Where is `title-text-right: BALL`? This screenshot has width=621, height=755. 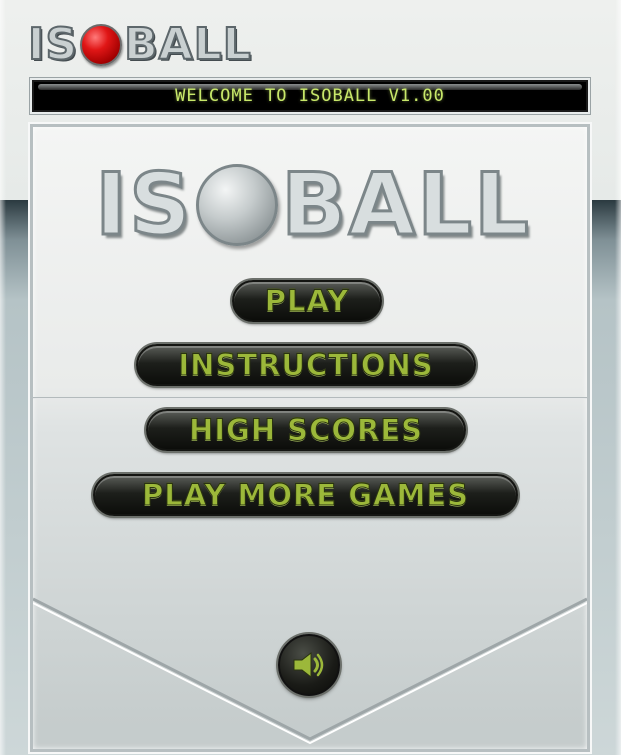
title-text-right: BALL is located at coordinates (405, 204).